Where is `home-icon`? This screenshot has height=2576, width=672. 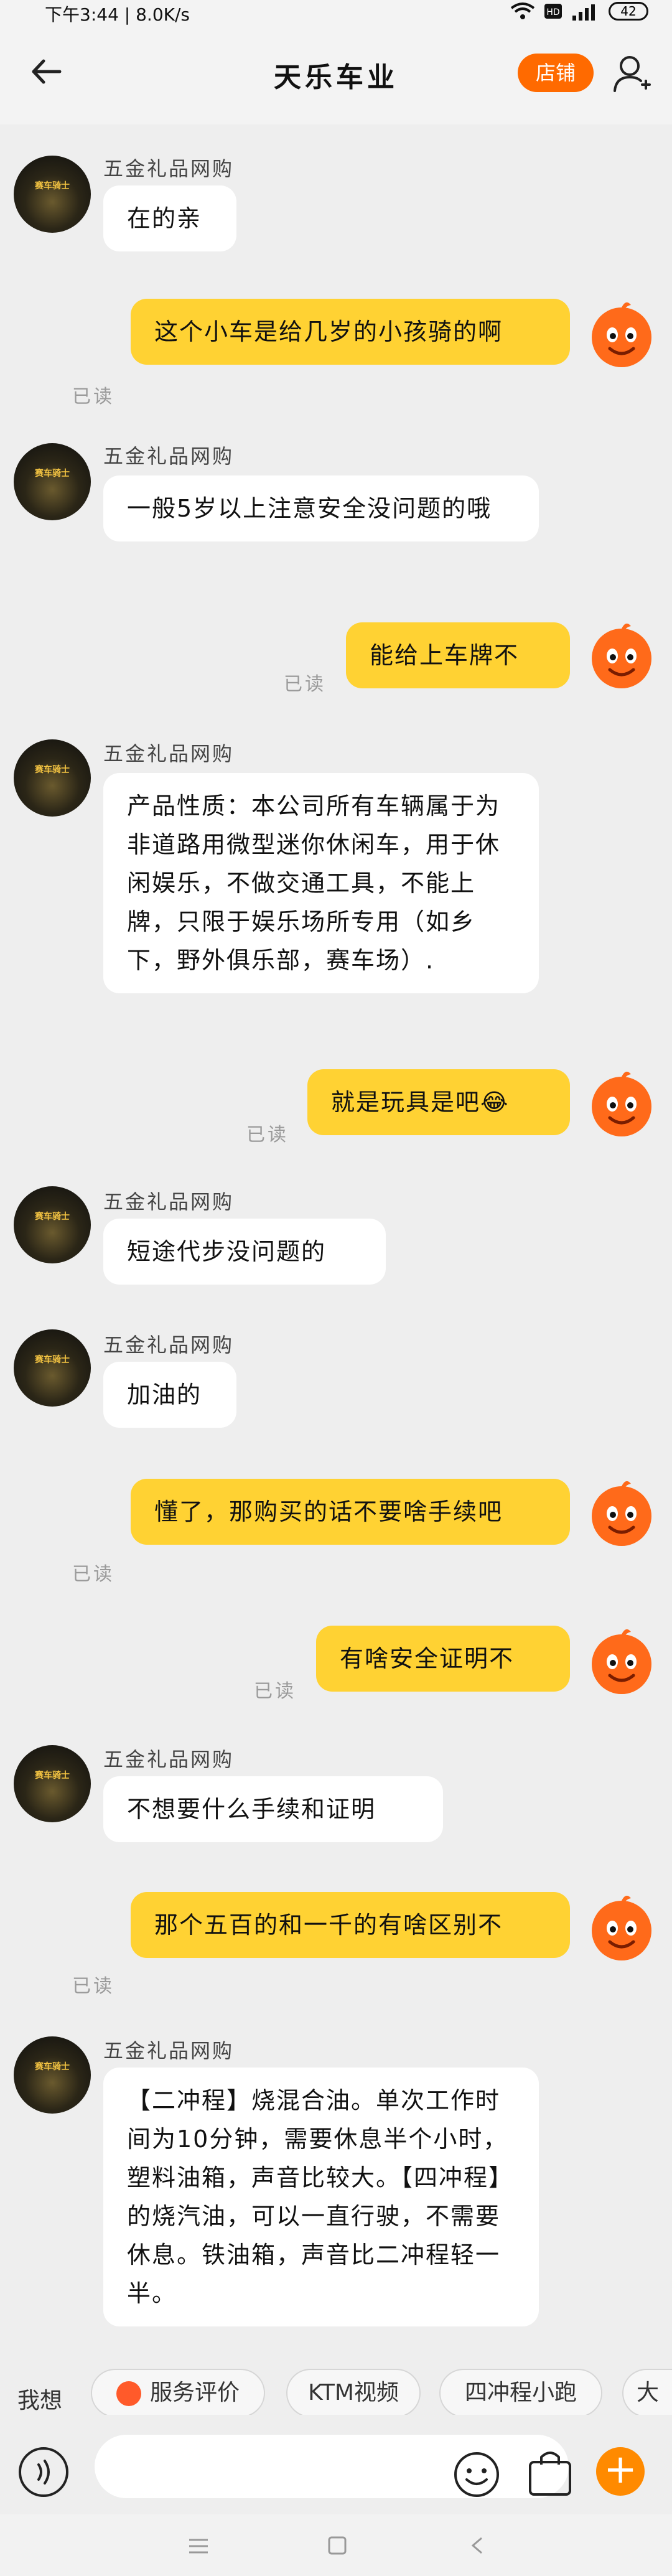
home-icon is located at coordinates (337, 2545).